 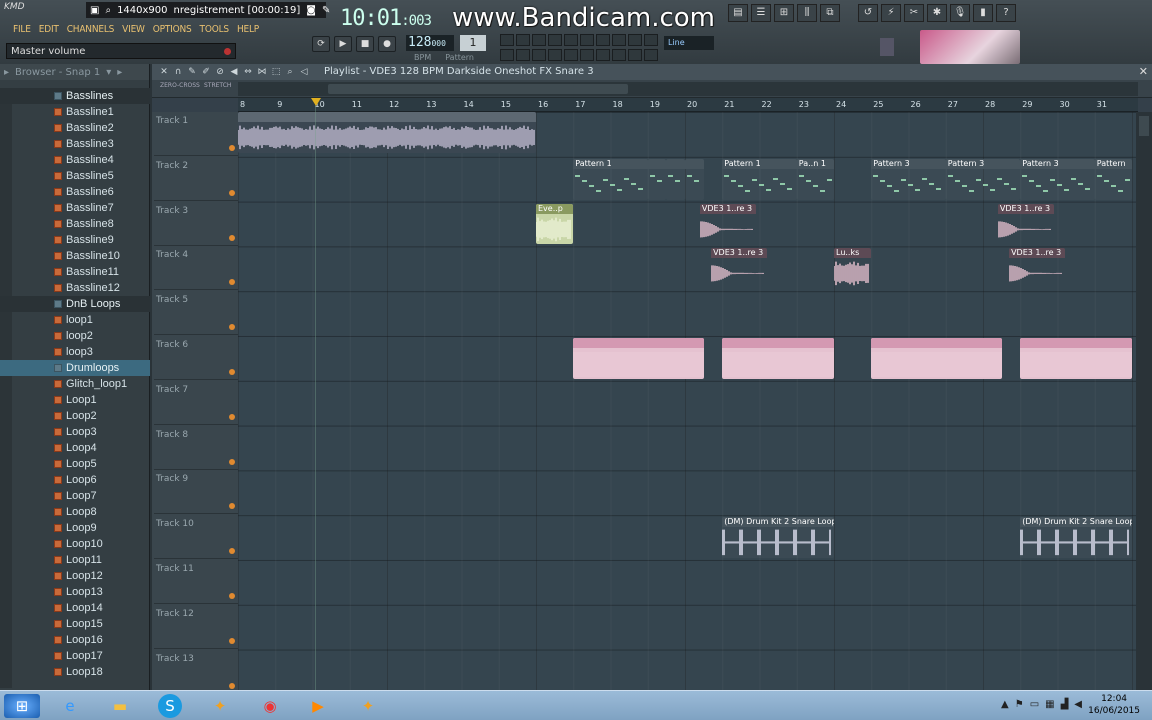 I want to click on playlist-clip: Lu..ks, so click(x=853, y=268).